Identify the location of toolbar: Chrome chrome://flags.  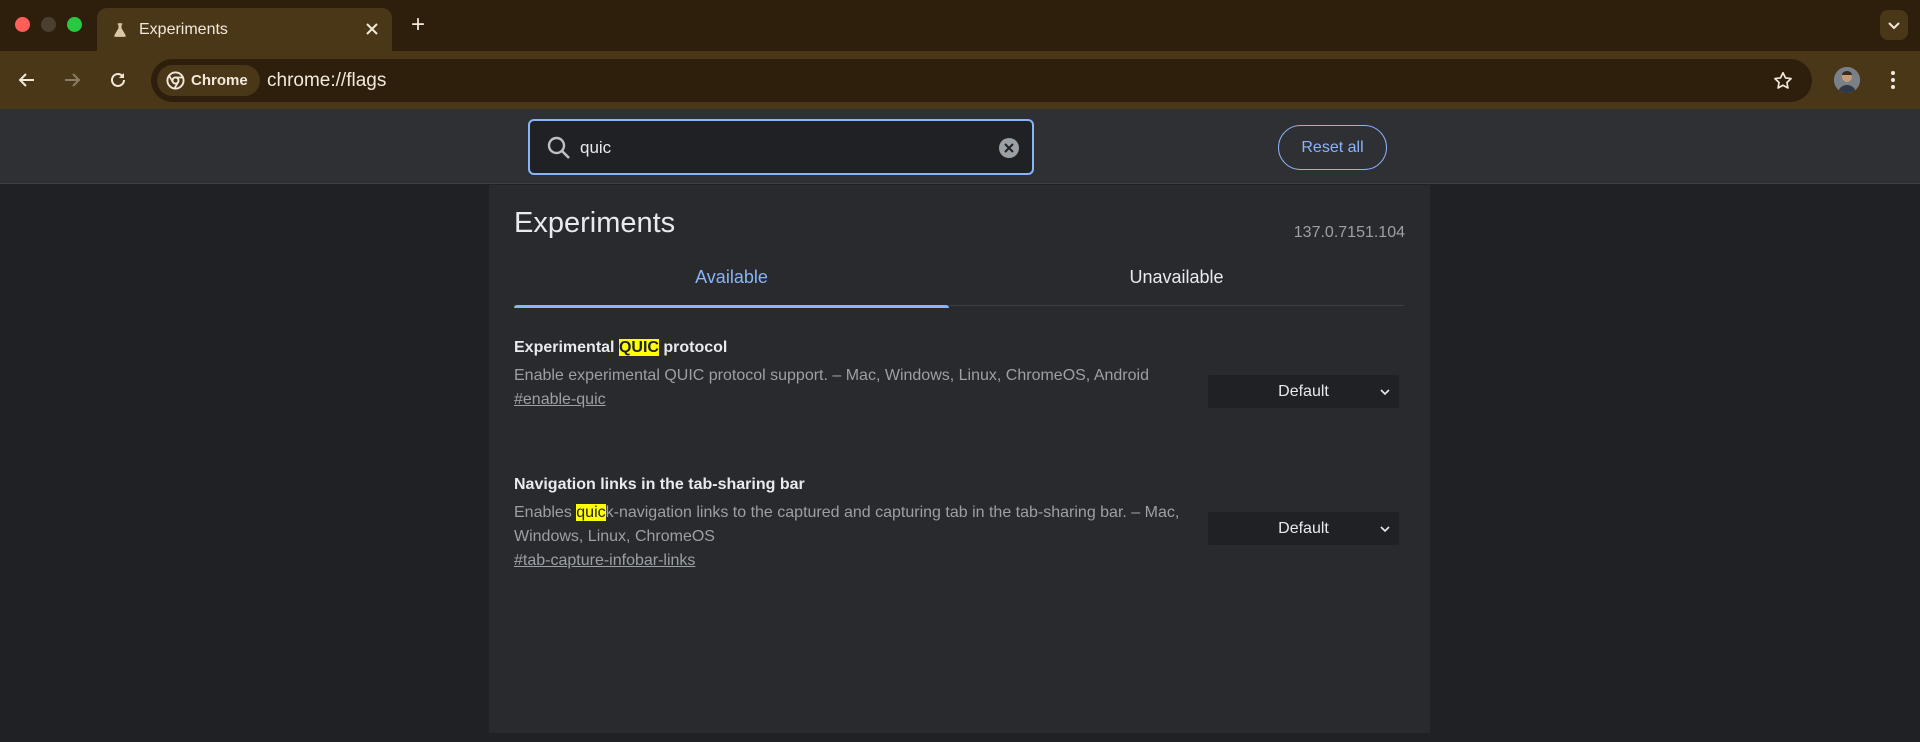
(960, 80).